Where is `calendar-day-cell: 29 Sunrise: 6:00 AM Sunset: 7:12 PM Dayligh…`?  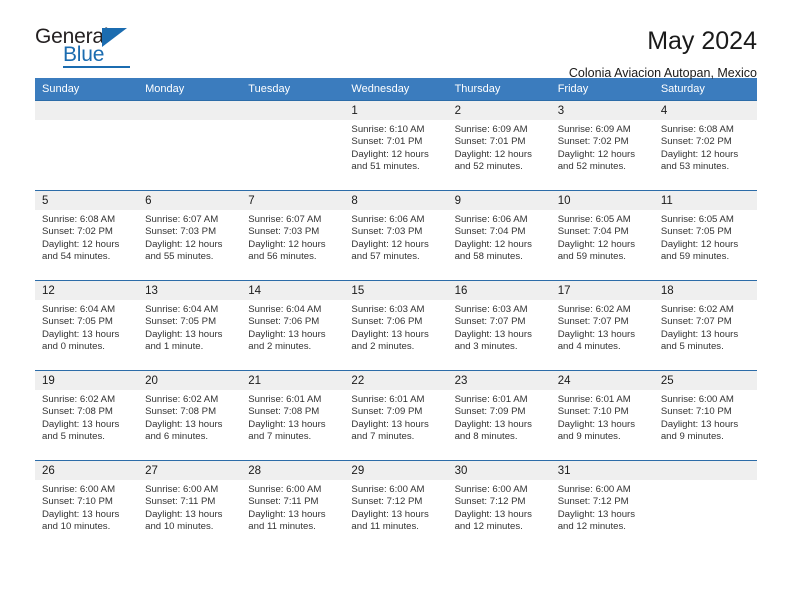
calendar-day-cell: 29 Sunrise: 6:00 AM Sunset: 7:12 PM Dayligh… is located at coordinates (396, 505).